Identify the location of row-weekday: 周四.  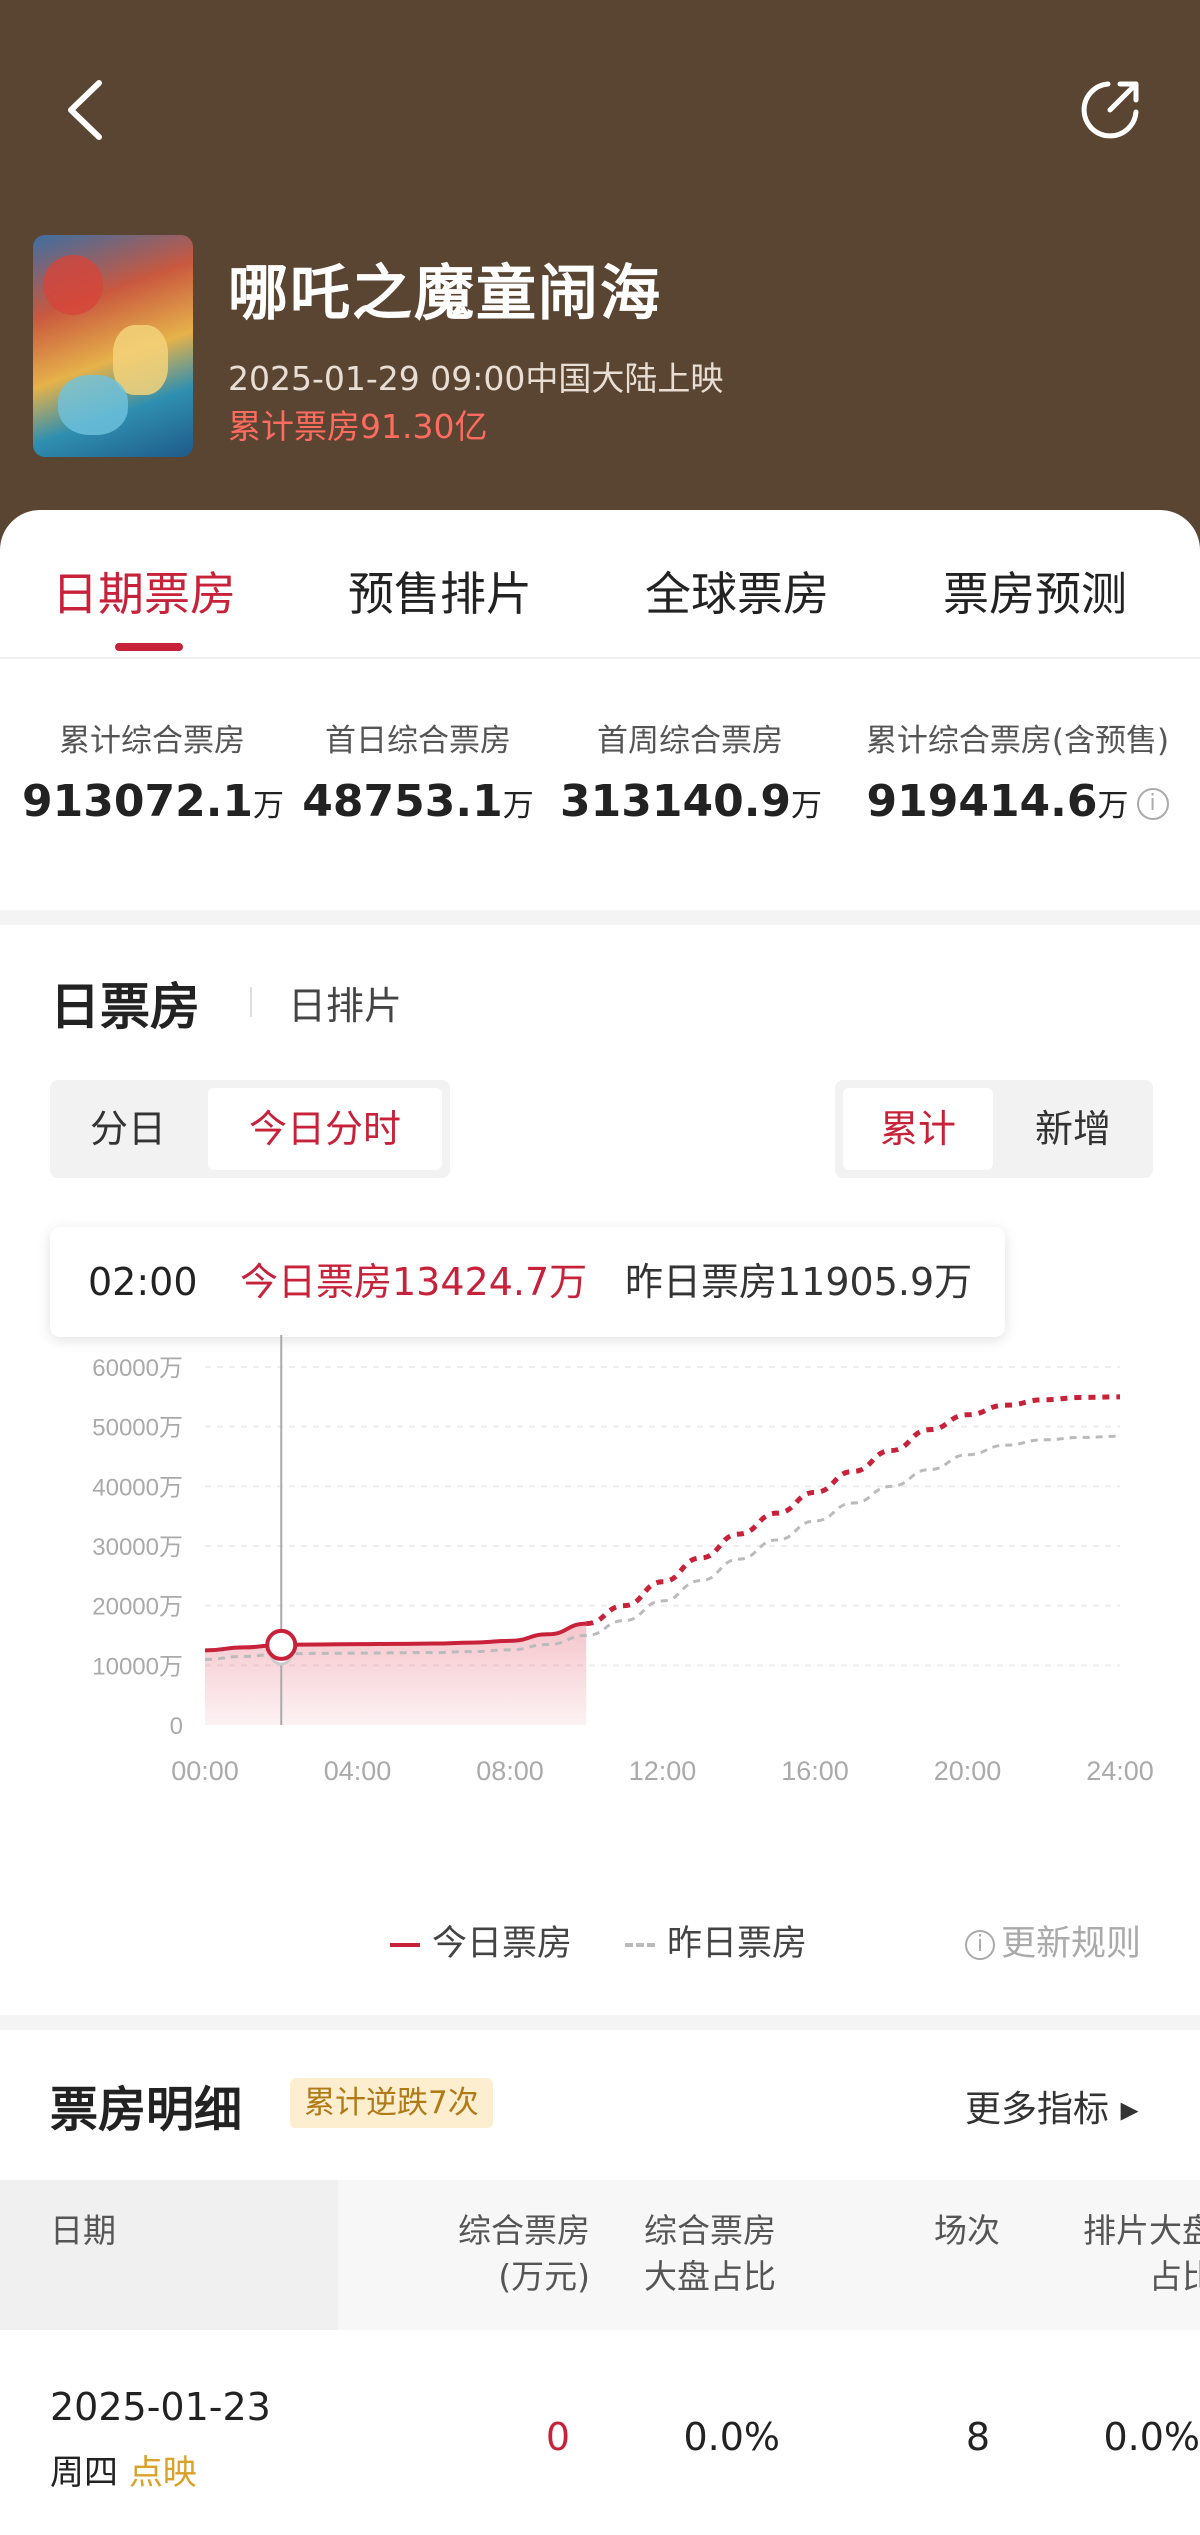
(84, 2473).